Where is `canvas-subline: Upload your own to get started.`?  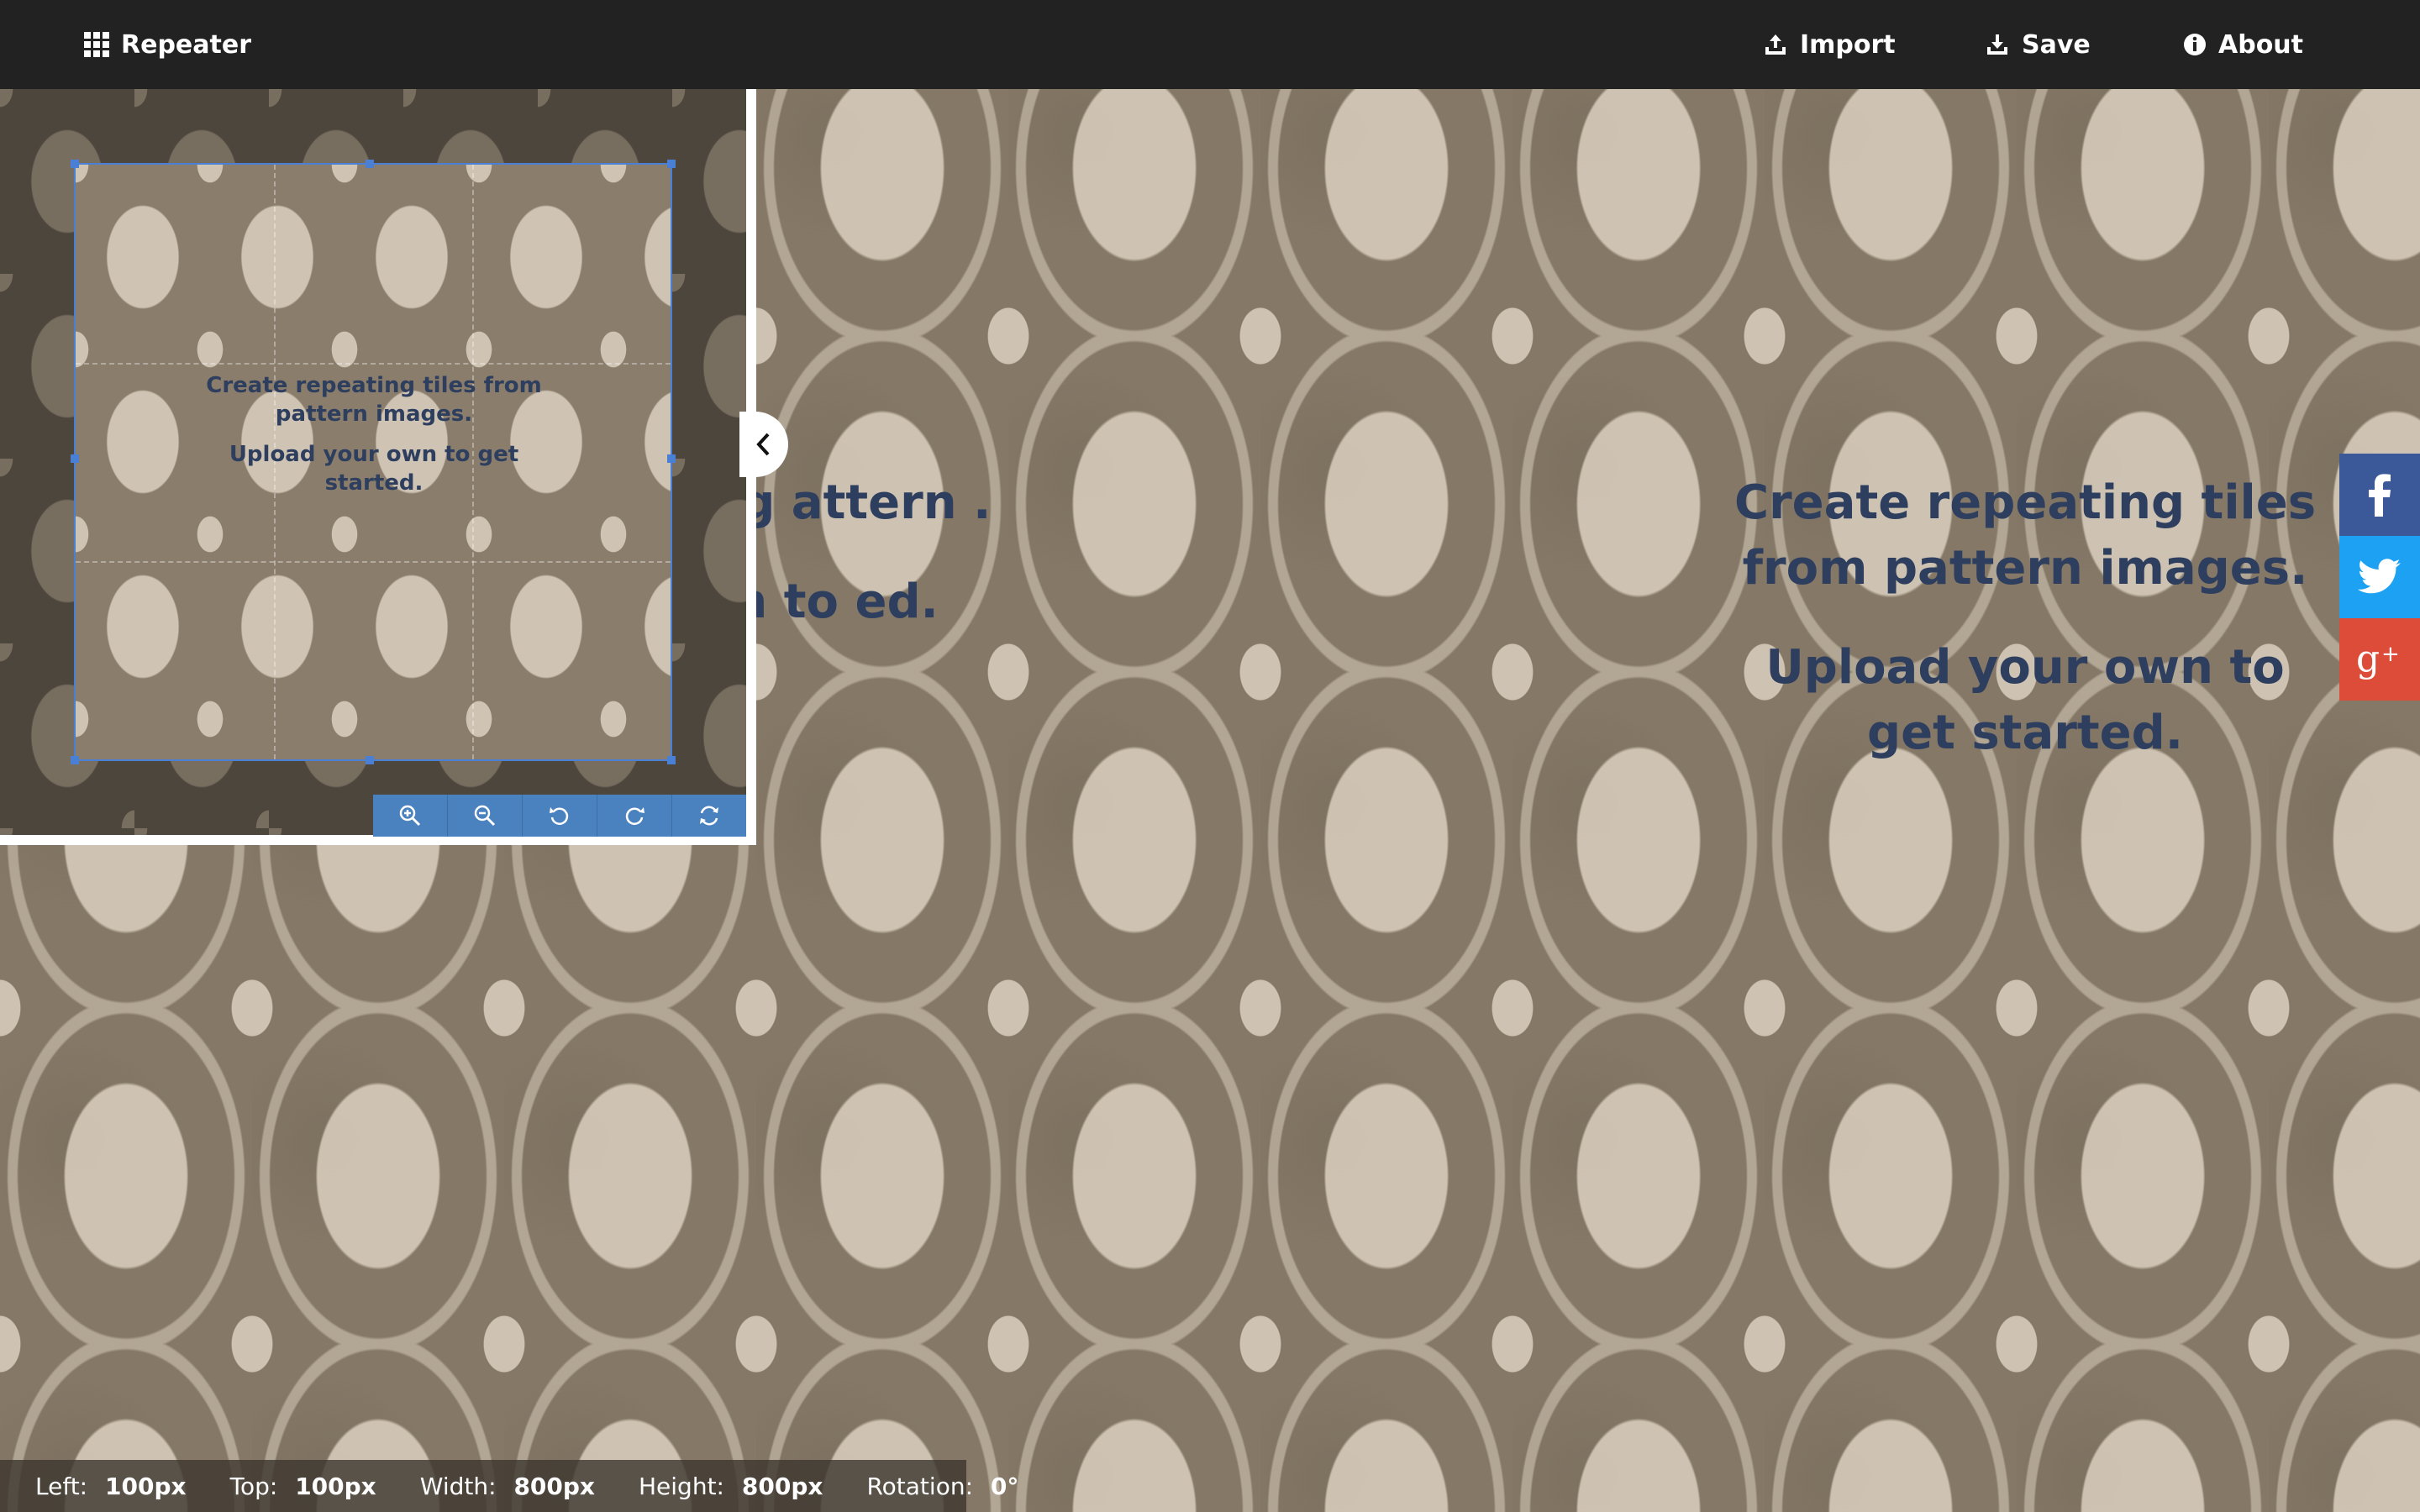
canvas-subline: Upload your own to get started. is located at coordinates (2025, 700).